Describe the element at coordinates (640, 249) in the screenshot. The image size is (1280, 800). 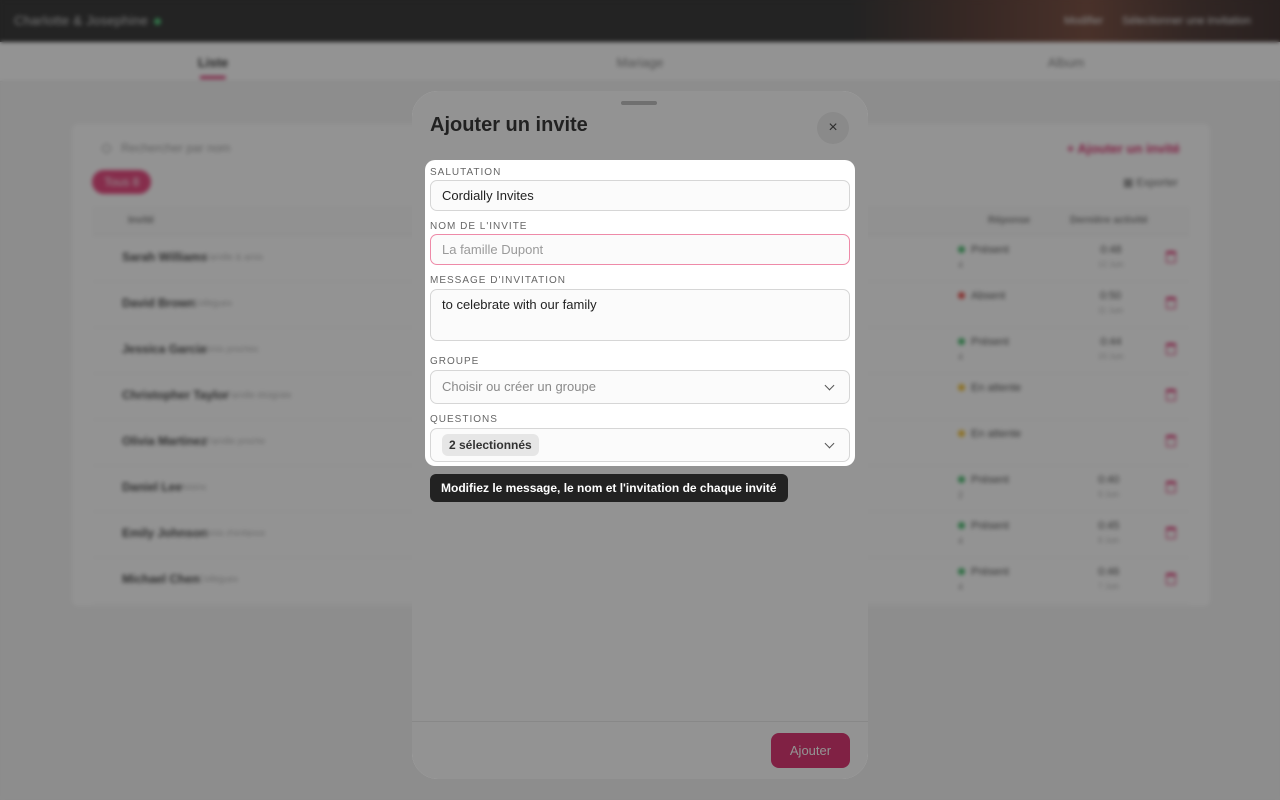
I see `guest-name-field: La famille Dupont` at that location.